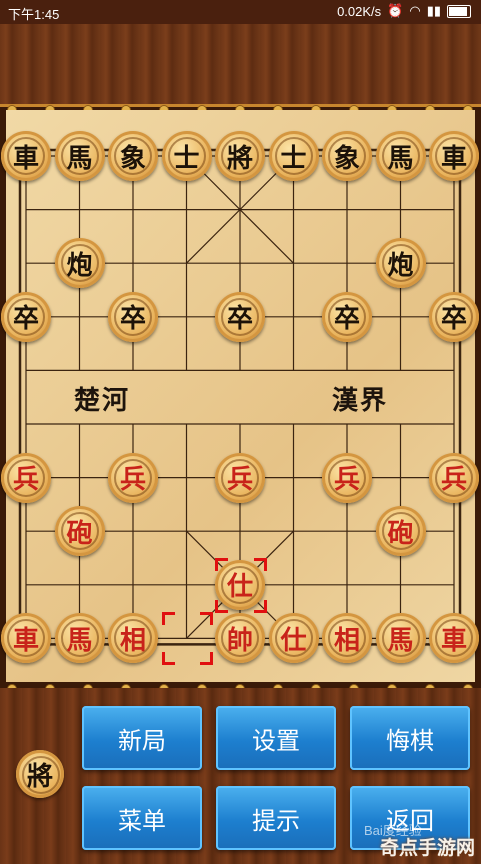  Describe the element at coordinates (142, 738) in the screenshot. I see `new-game-button: 新局` at that location.